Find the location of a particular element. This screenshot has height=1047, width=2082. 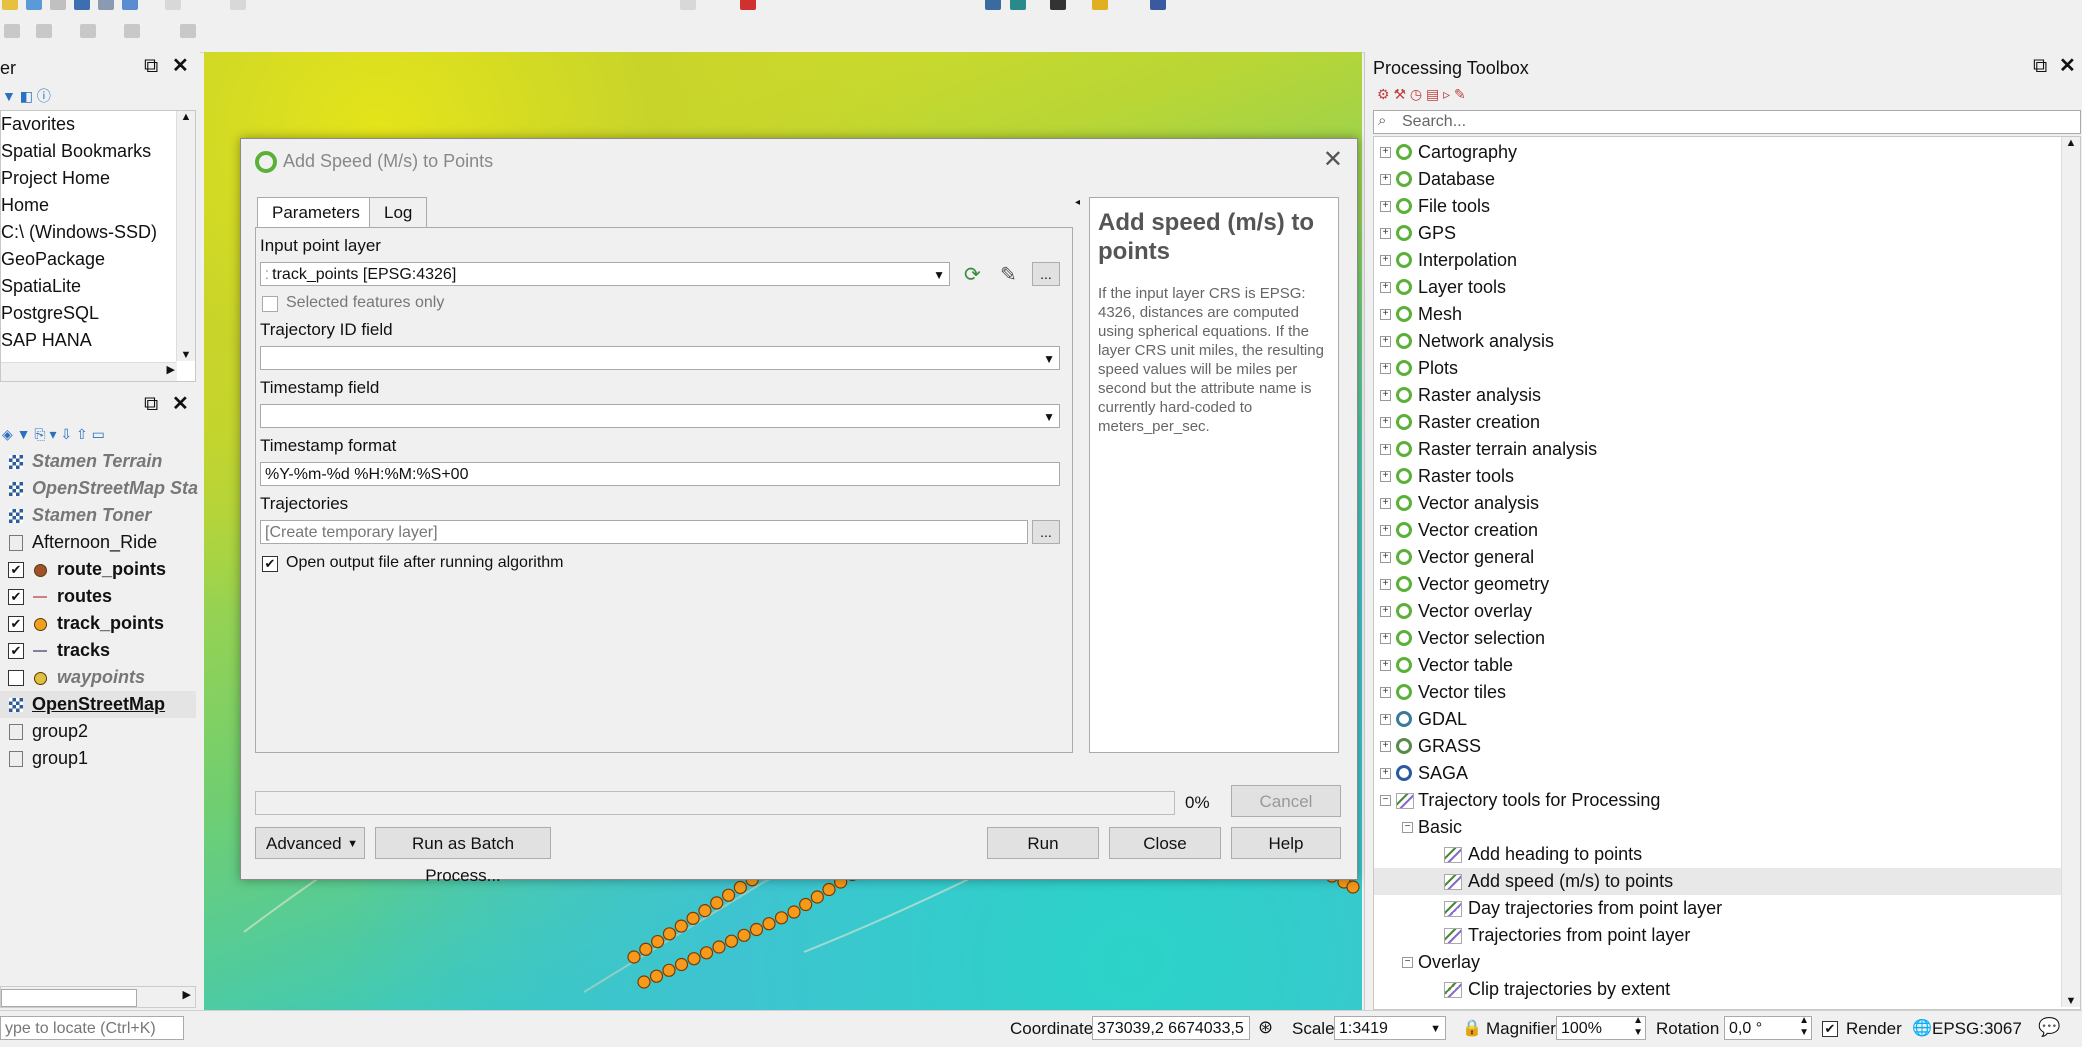

layer-item: group2 is located at coordinates (98, 731).